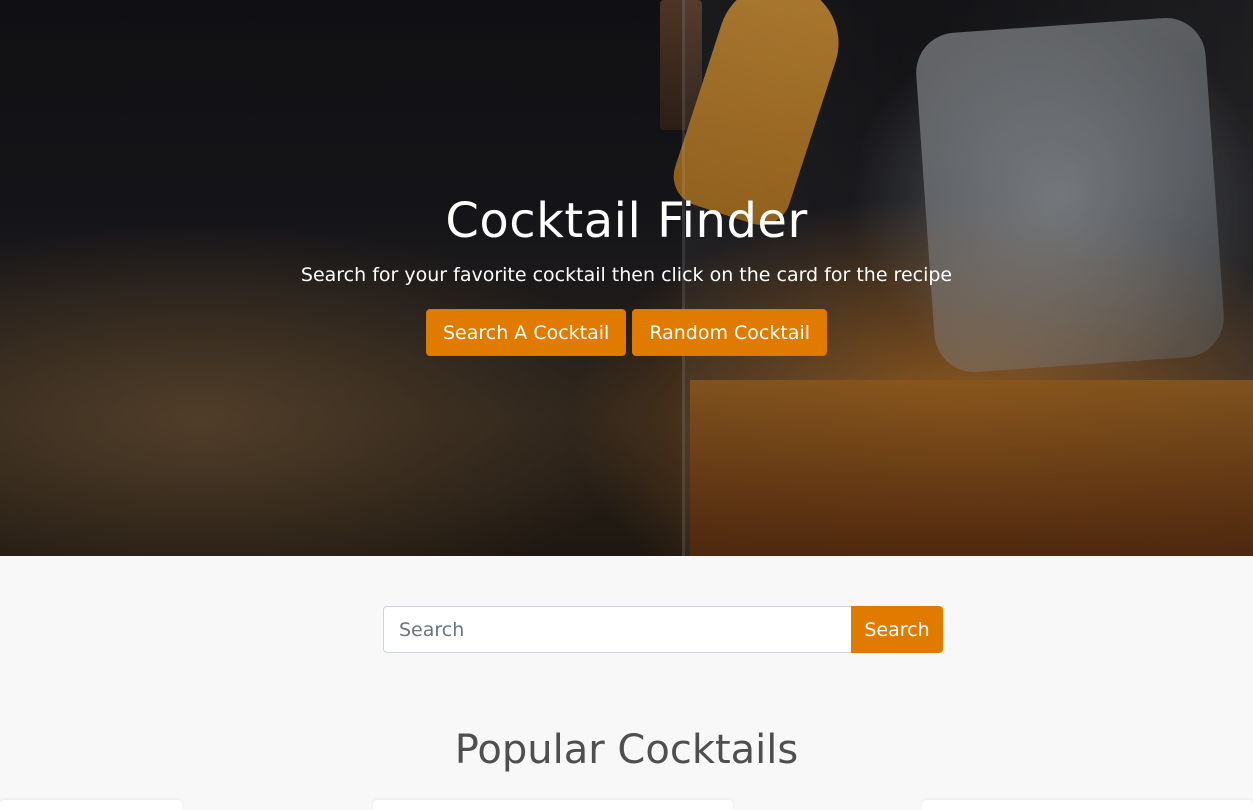 Image resolution: width=1253 pixels, height=810 pixels. Describe the element at coordinates (626, 750) in the screenshot. I see `popular-cocktails-title: Popular Cocktails` at that location.